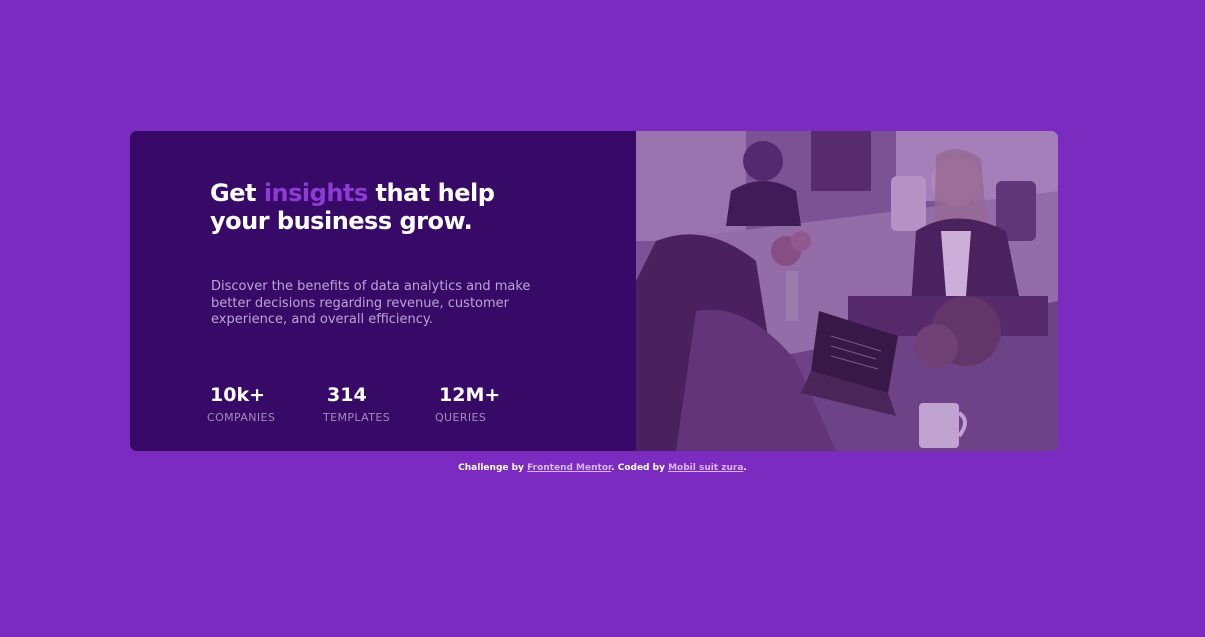  Describe the element at coordinates (461, 417) in the screenshot. I see `stat-label: QUERIES` at that location.